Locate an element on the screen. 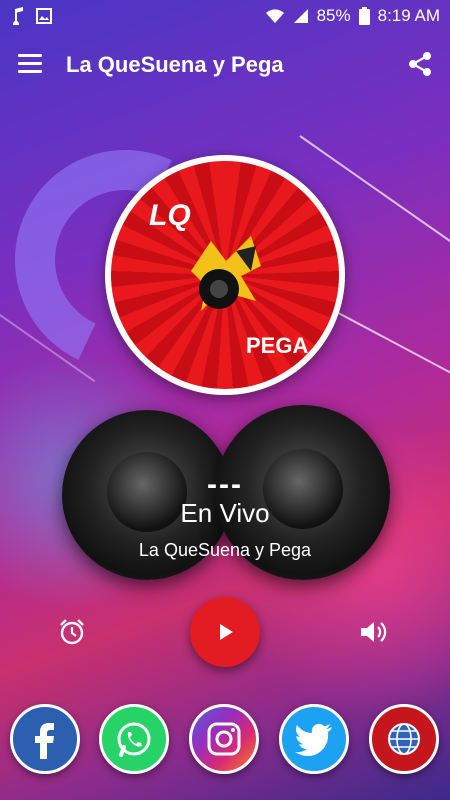 This screenshot has height=800, width=450. logo-speaker-graphic is located at coordinates (226, 273).